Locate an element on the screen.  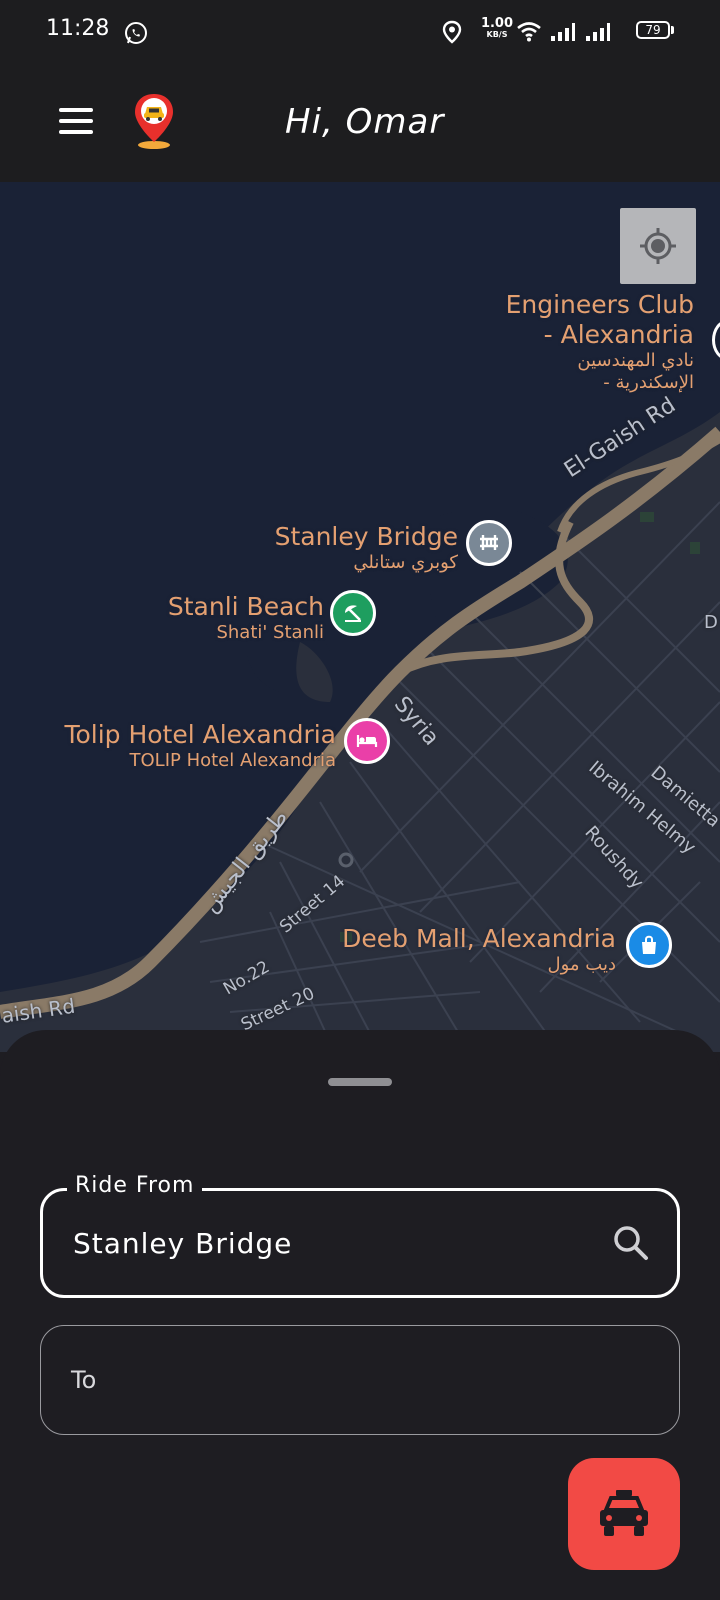
bag-glyph is located at coordinates (649, 944).